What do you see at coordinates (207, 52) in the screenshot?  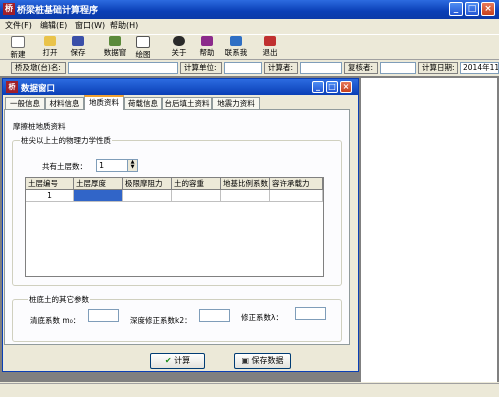 I see `help-label: 帮助` at bounding box center [207, 52].